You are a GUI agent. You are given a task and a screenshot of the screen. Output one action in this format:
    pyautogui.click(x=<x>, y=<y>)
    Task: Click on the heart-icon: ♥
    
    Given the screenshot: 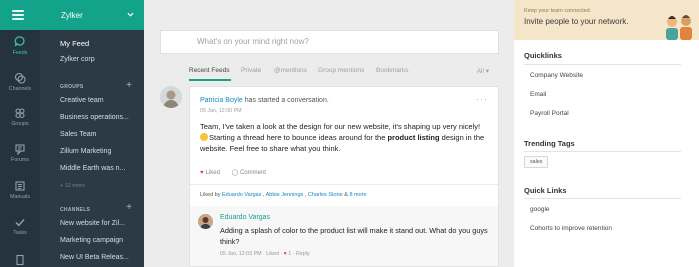 What is the action you would take?
    pyautogui.click(x=285, y=254)
    